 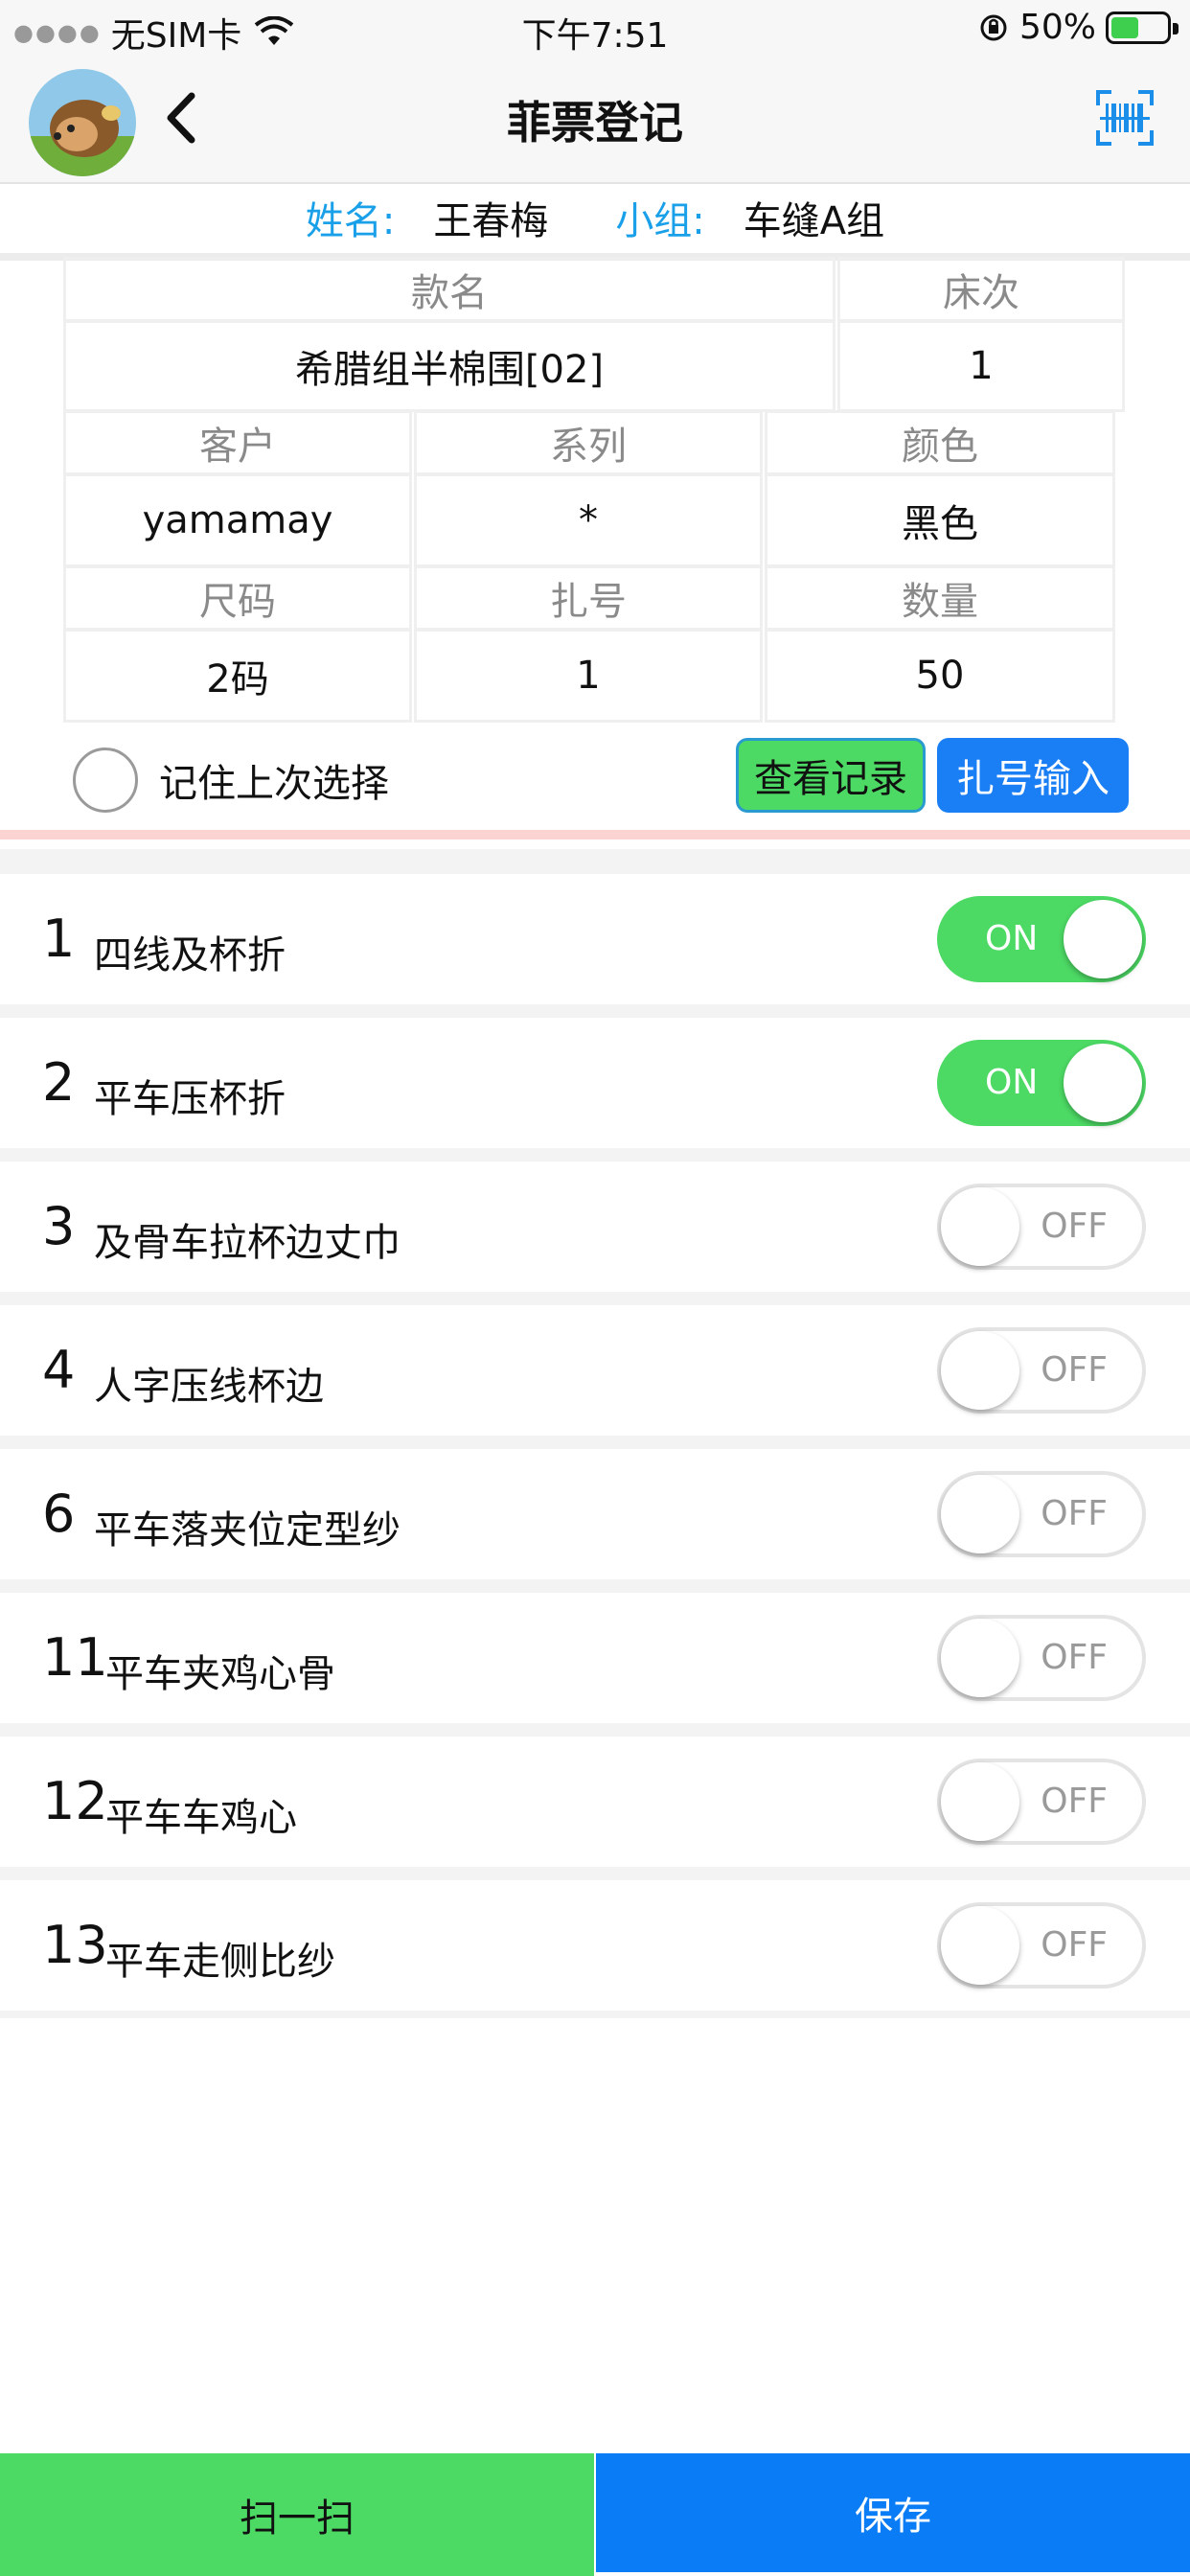 I want to click on group-label: 小组:, so click(x=660, y=221).